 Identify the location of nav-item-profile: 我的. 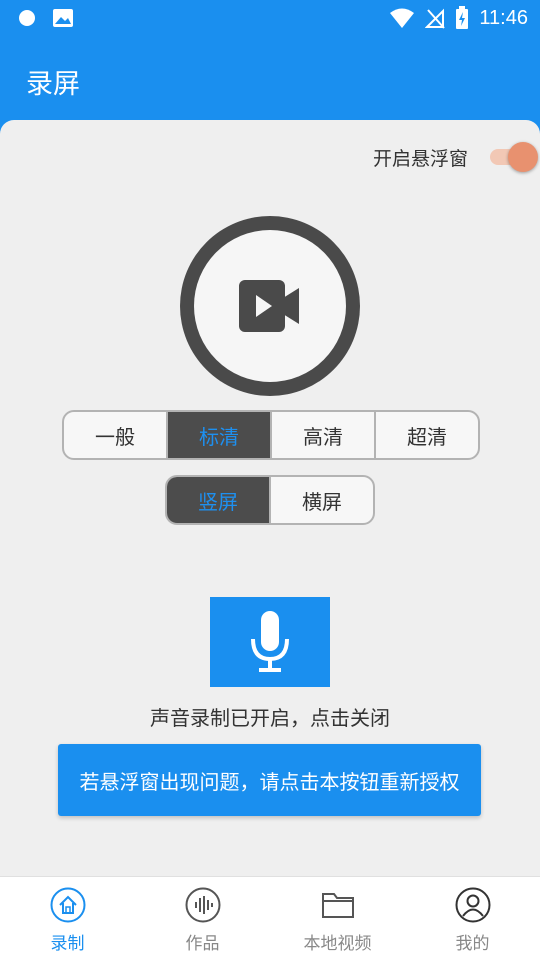
(472, 919).